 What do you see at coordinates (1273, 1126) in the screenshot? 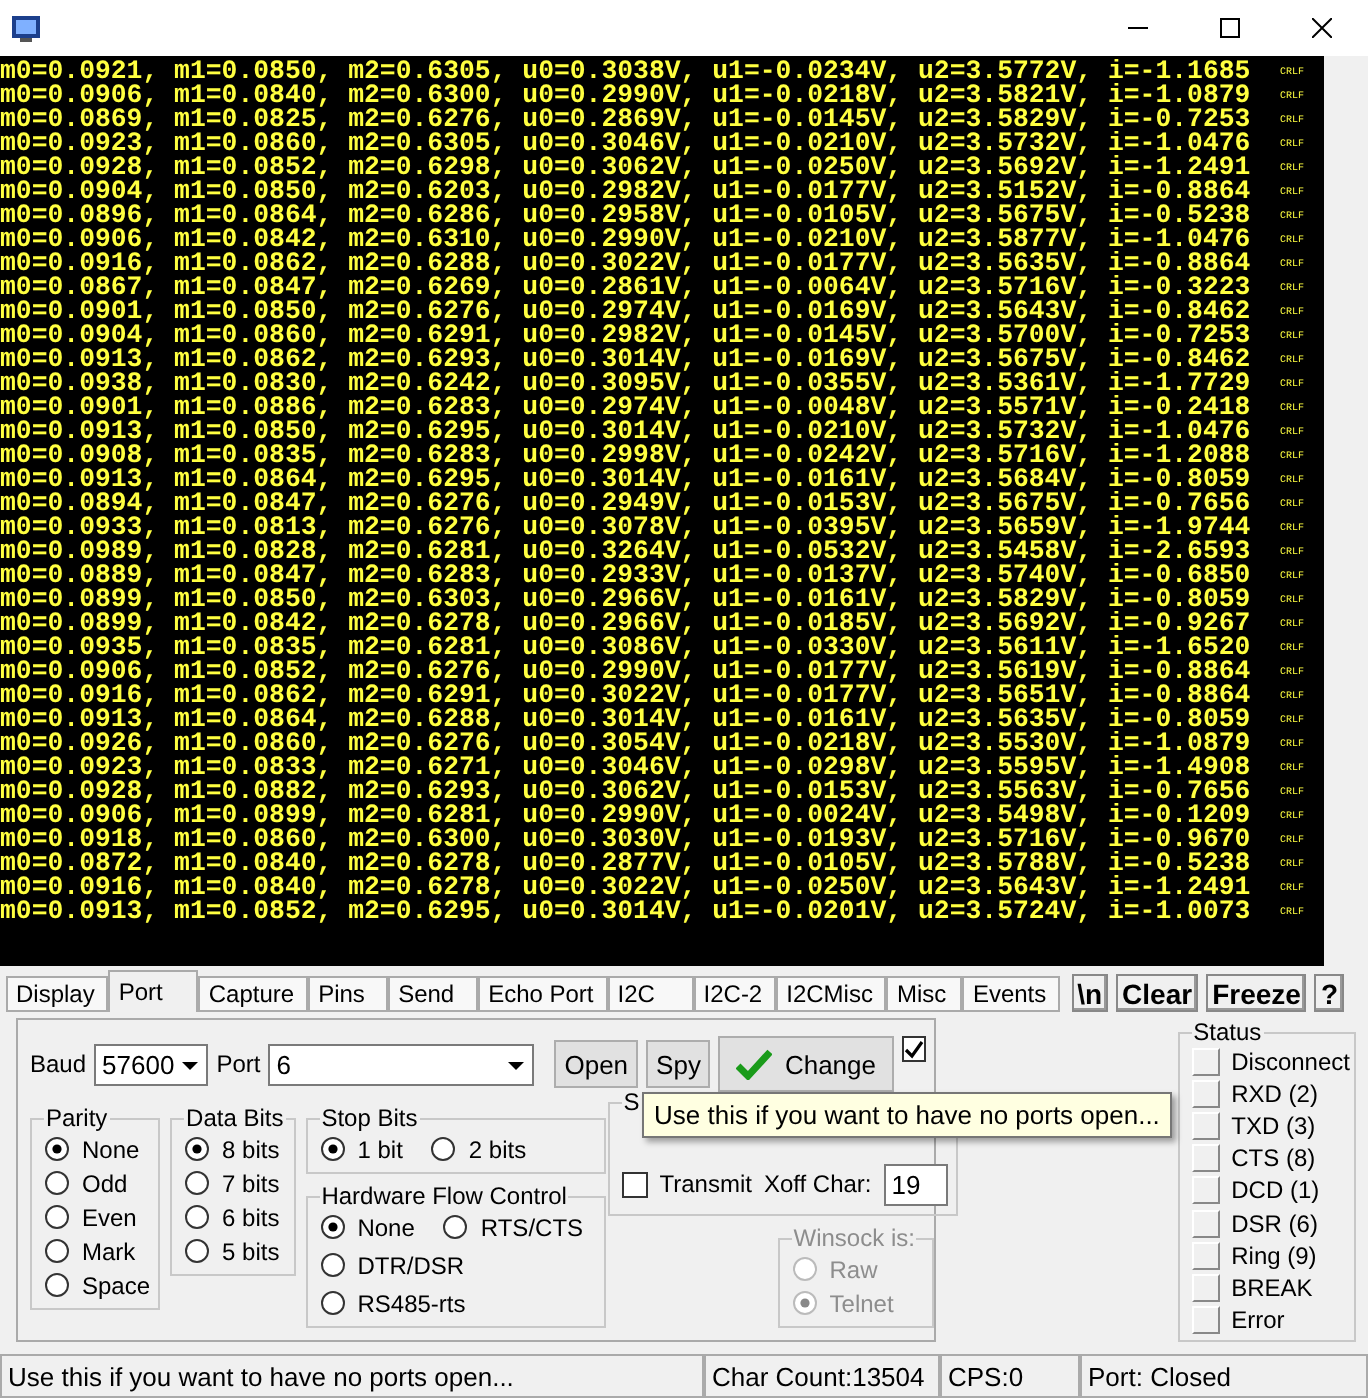
I see `status-label: TXD (3)` at bounding box center [1273, 1126].